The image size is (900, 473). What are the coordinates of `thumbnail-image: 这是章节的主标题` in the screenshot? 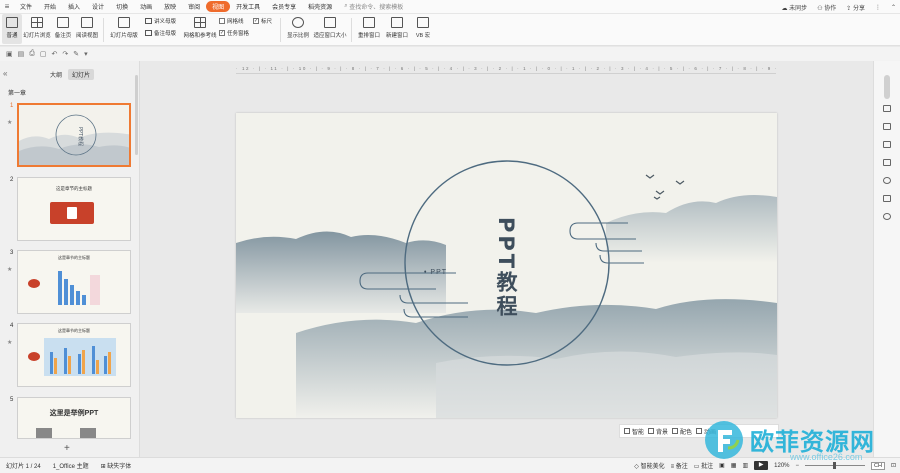 It's located at (74, 355).